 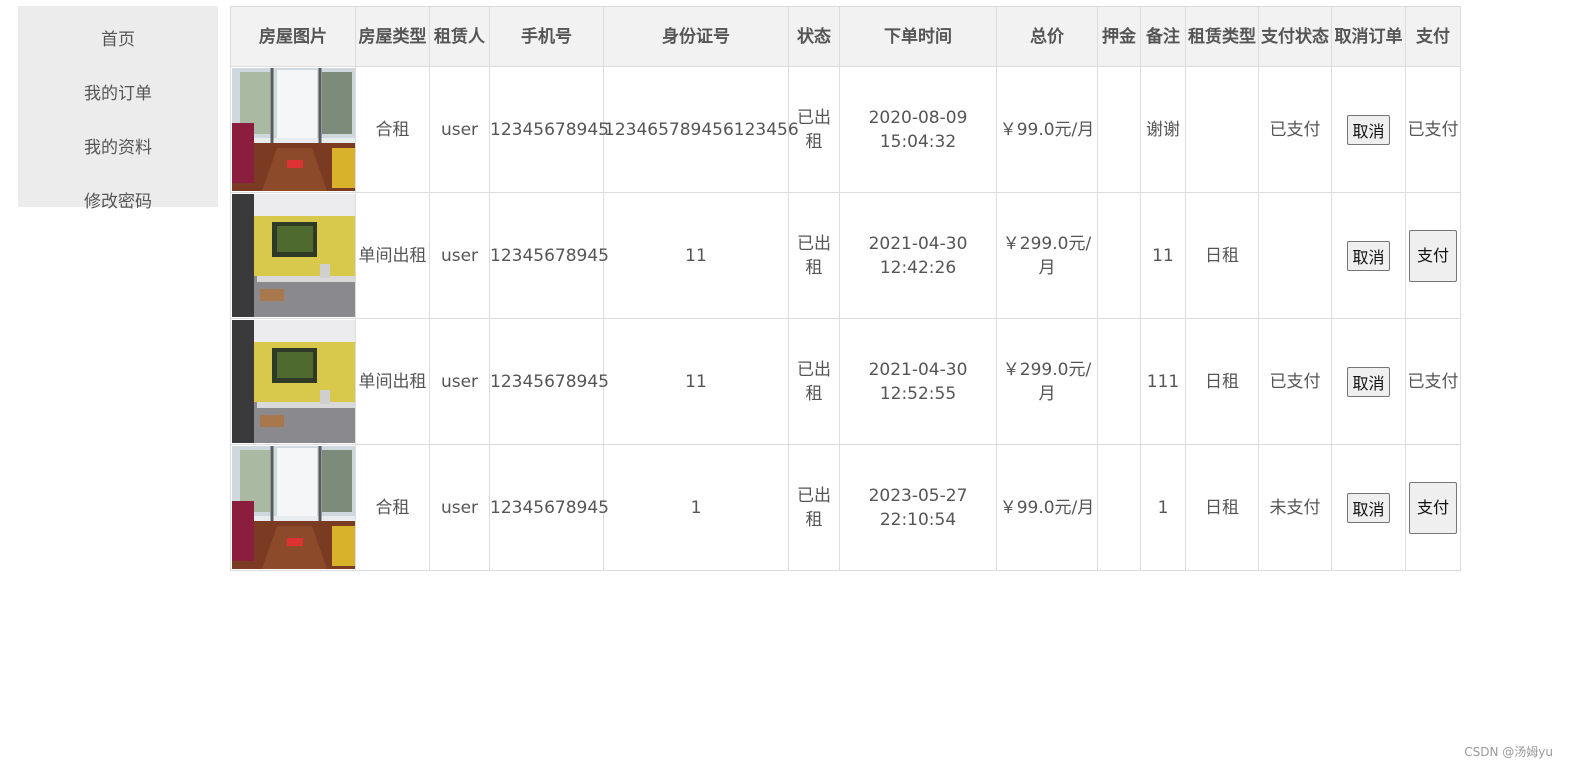 I want to click on order-time-cell: 2023-05-27 22:10:54, so click(x=918, y=507).